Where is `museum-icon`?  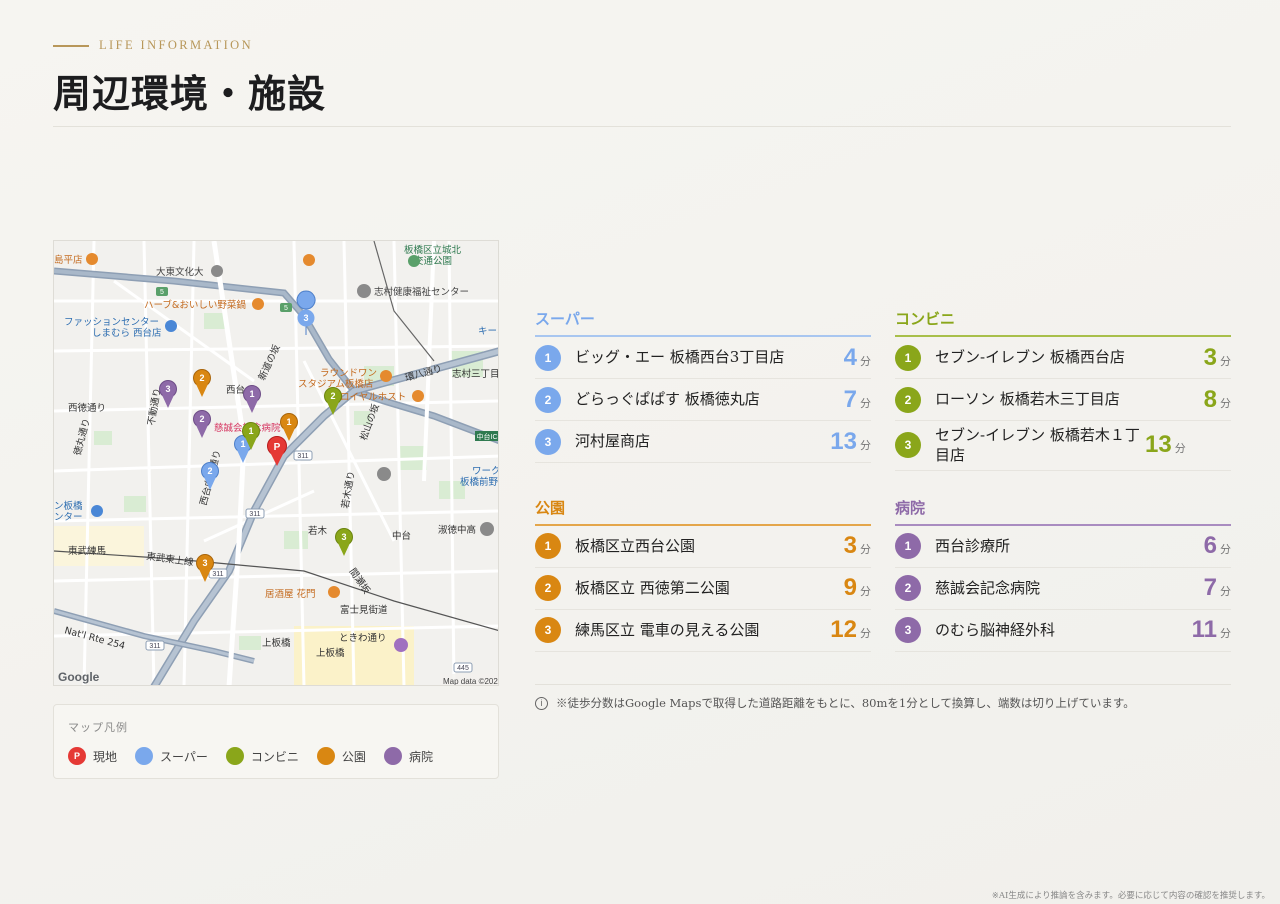 museum-icon is located at coordinates (401, 645).